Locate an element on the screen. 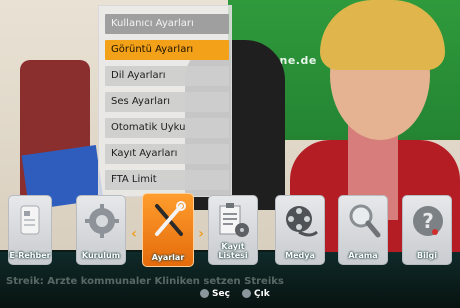 The height and width of the screenshot is (308, 460). magnifier-icon is located at coordinates (365, 221).